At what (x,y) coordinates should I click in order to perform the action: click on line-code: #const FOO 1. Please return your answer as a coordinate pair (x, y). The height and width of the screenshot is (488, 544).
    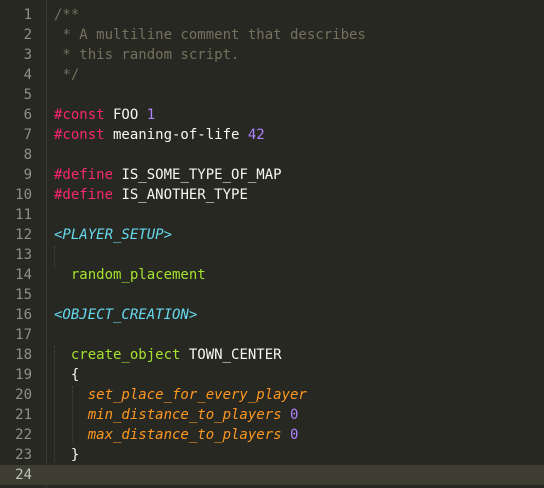
    Looking at the image, I should click on (104, 115).